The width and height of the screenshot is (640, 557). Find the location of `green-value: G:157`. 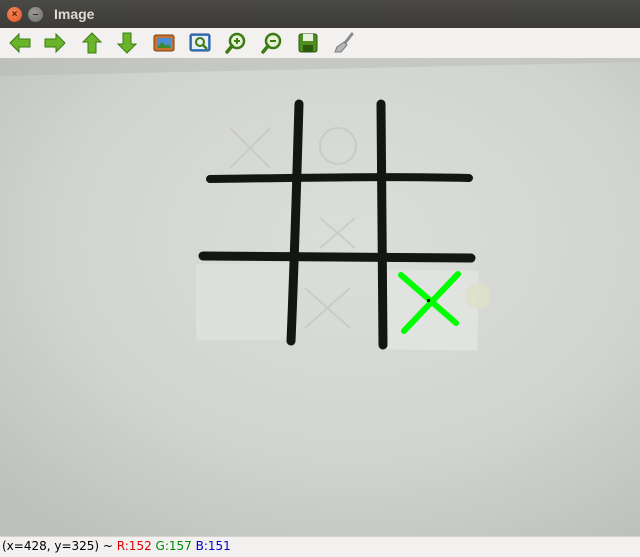

green-value: G:157 is located at coordinates (173, 546).